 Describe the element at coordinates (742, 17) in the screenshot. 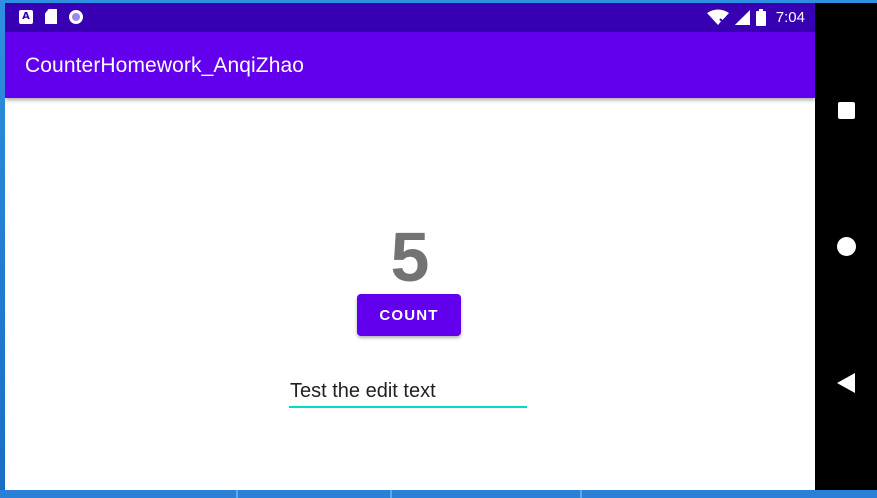

I see `cell-signal-icon` at that location.